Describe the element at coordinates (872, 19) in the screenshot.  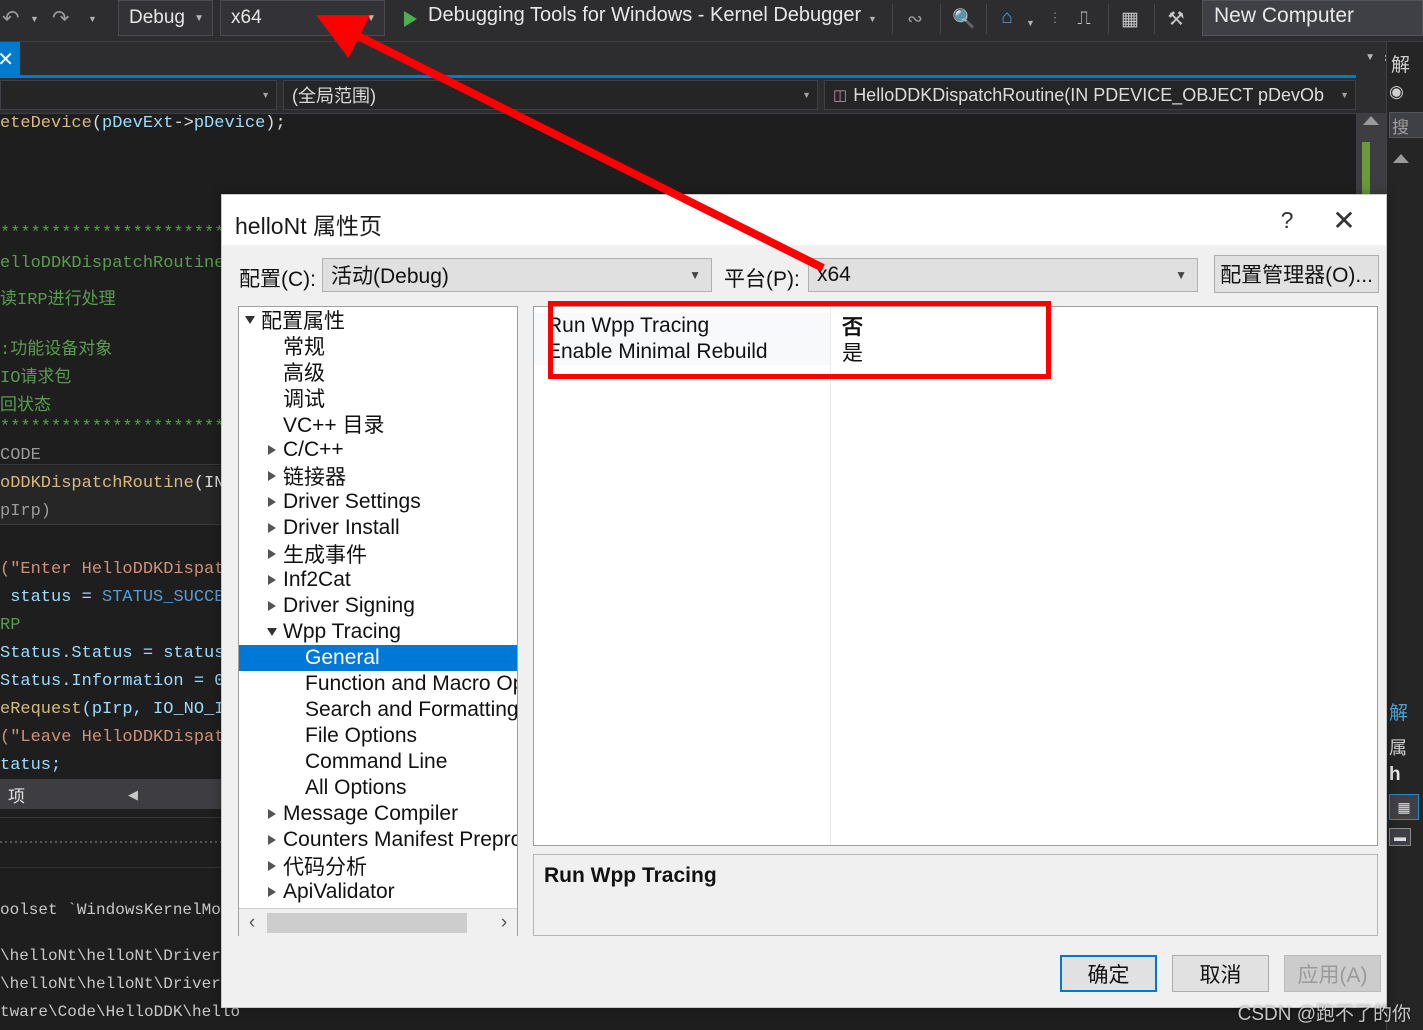
I see `debug-target-caret-icon: ▼` at that location.